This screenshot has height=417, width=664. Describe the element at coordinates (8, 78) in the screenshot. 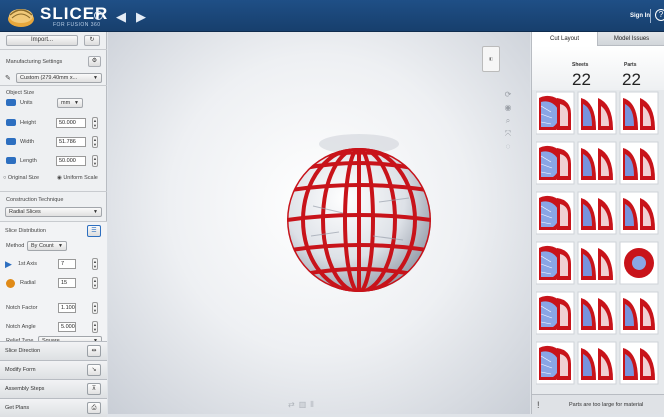

I see `pencil-icon: ✎` at that location.